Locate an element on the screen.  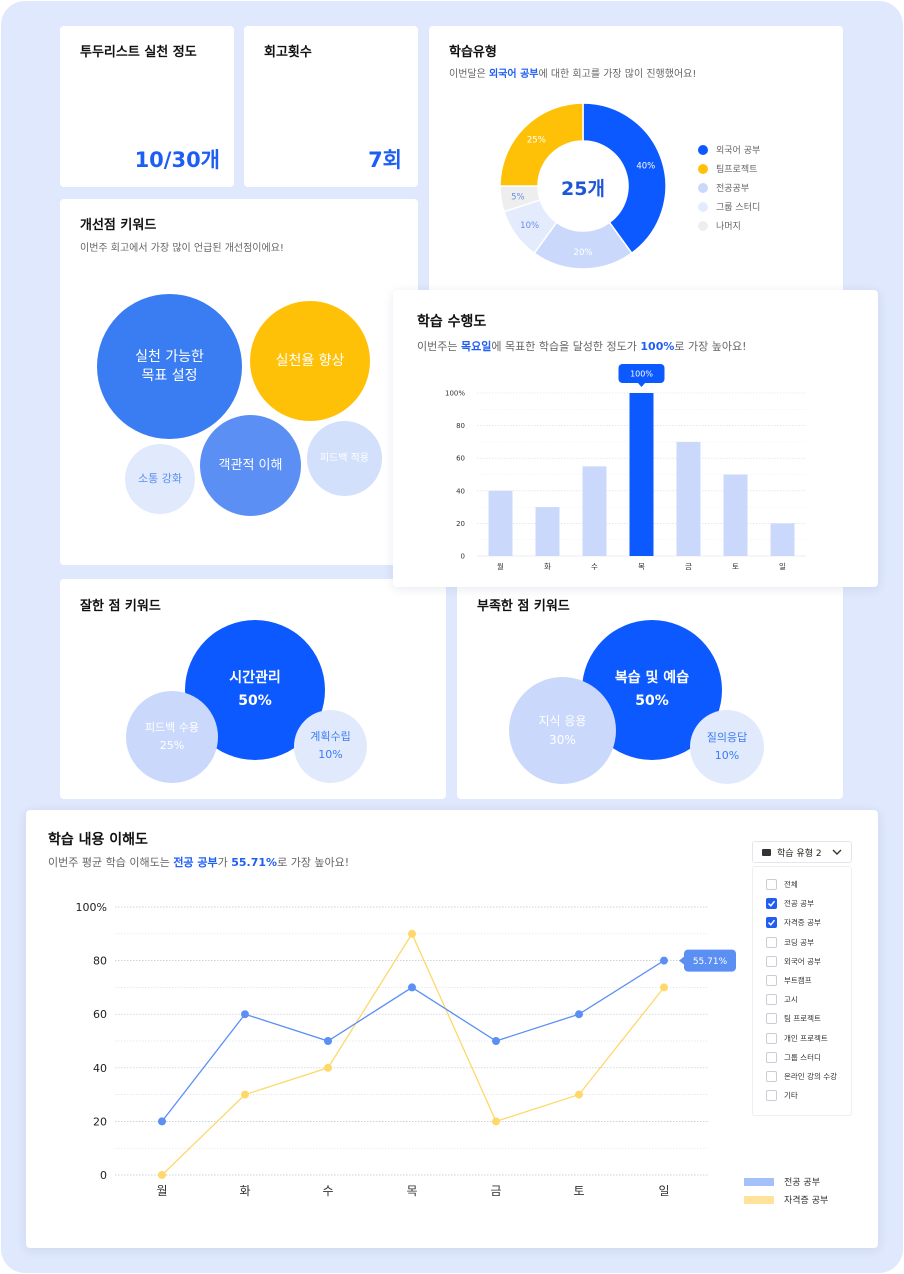
improve-subtitle: 이번주 회고에서 가장 많이 언급된 개선점이에요! is located at coordinates (182, 248).